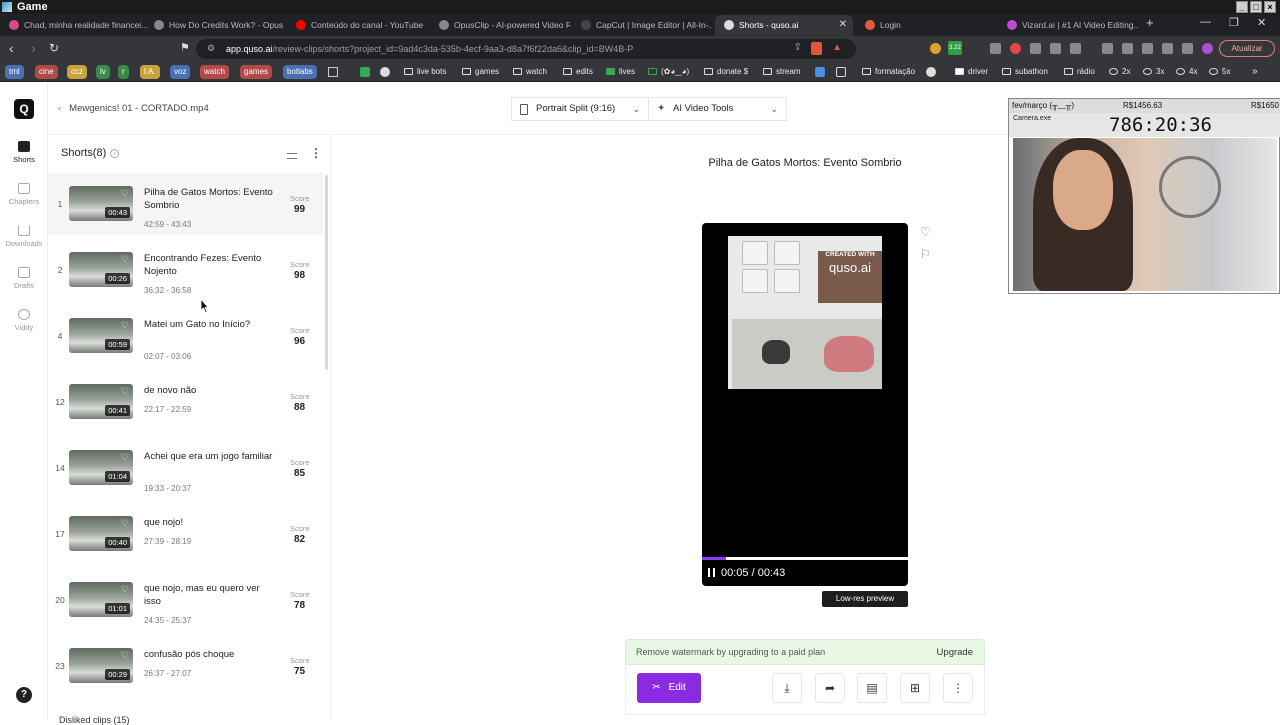  Describe the element at coordinates (805, 558) in the screenshot. I see `progress-bar` at that location.